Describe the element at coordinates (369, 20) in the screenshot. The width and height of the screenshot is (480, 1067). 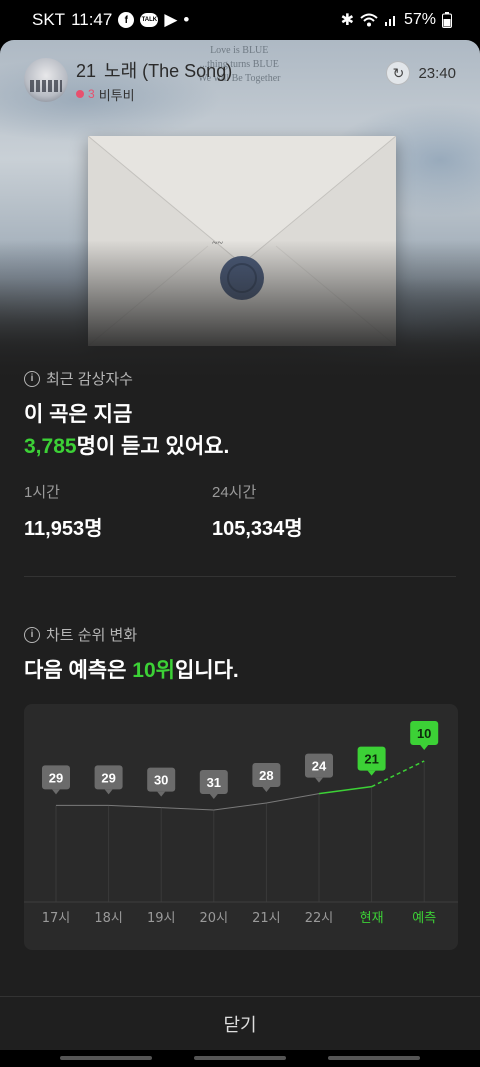
I see `wifi-icon` at that location.